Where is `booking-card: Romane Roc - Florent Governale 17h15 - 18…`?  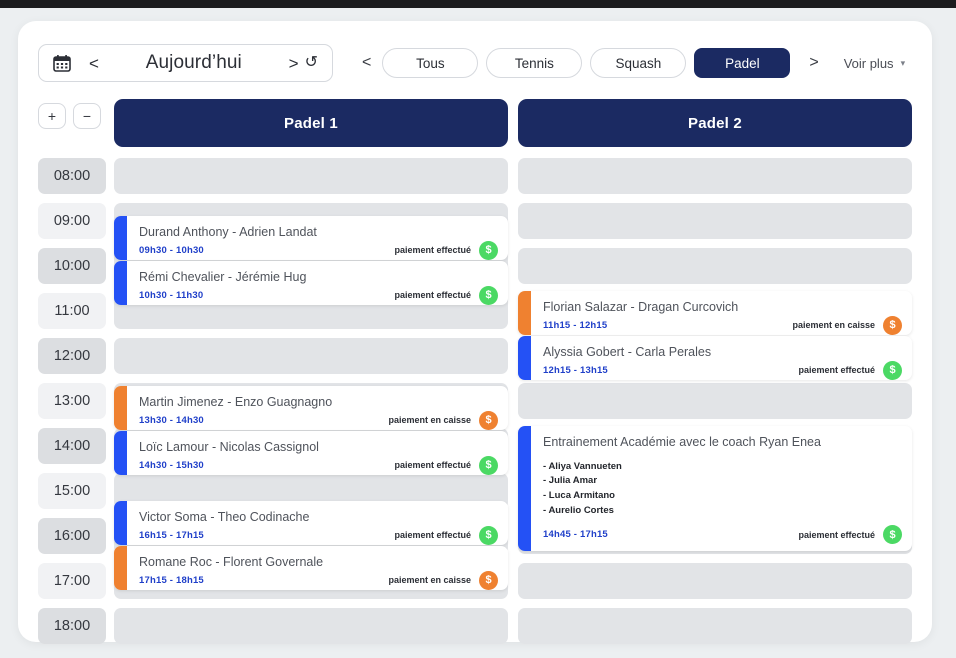
booking-card: Romane Roc - Florent Governale 17h15 - 18… is located at coordinates (311, 568).